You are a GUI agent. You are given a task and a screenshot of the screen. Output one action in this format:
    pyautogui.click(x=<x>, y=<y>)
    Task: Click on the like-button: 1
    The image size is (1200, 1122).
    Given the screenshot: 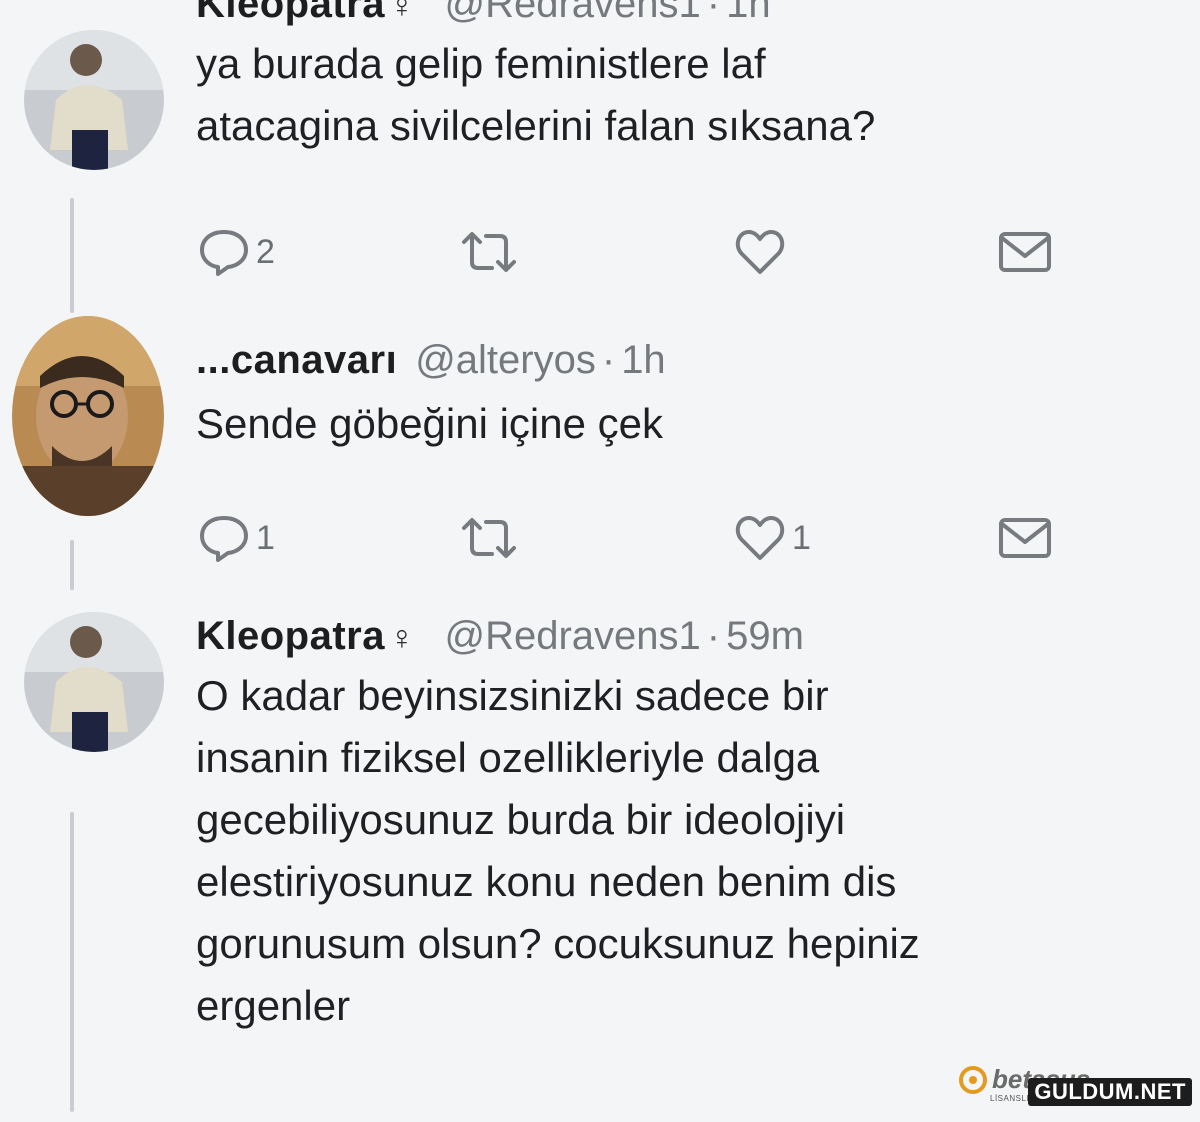 What is the action you would take?
    pyautogui.click(x=771, y=538)
    